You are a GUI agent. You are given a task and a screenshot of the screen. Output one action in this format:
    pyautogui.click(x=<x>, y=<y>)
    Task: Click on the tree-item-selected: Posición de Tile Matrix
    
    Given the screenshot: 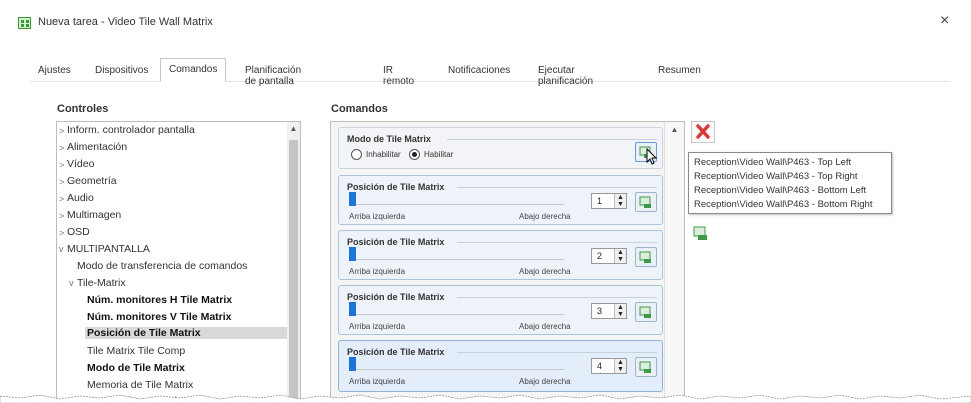 What is the action you would take?
    pyautogui.click(x=192, y=333)
    